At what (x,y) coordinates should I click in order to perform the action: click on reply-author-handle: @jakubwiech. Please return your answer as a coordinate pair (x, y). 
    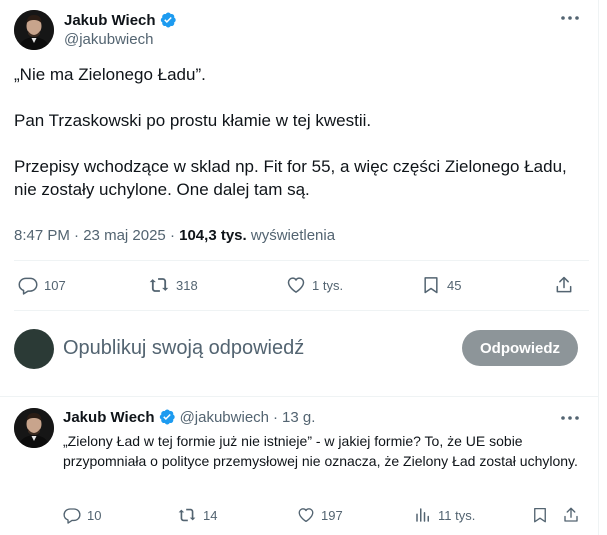
    Looking at the image, I should click on (224, 417).